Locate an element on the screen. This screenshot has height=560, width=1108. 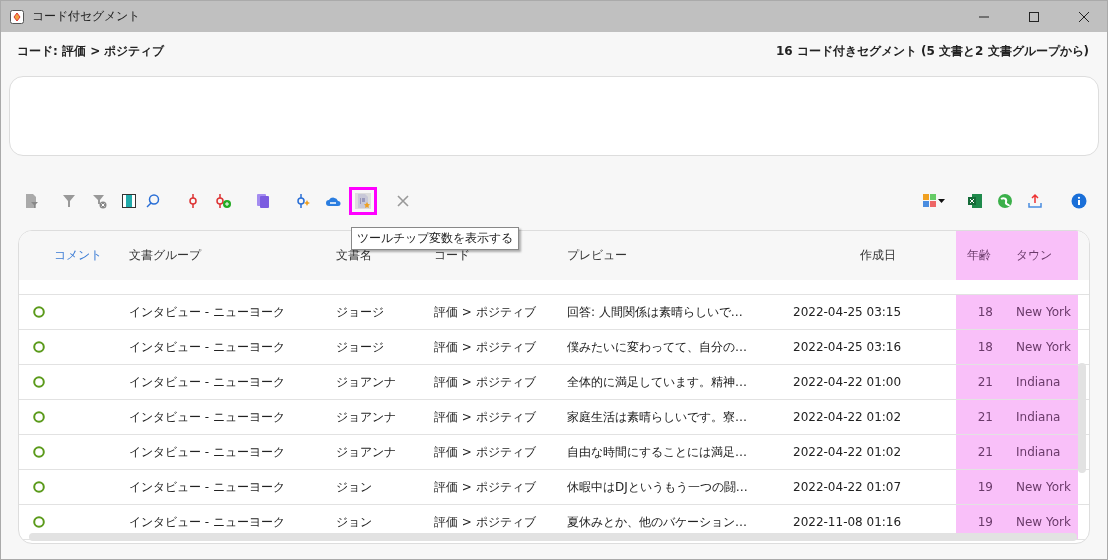
column-header: タウン is located at coordinates (1039, 255).